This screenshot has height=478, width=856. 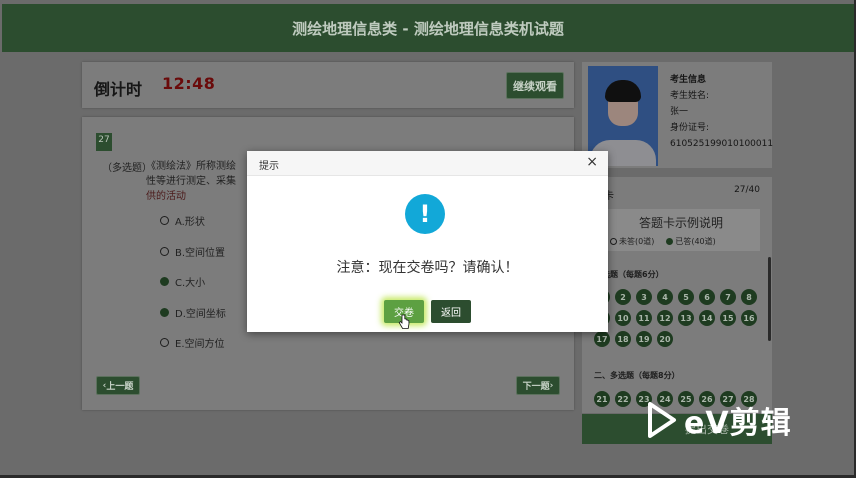 I want to click on answer-card-number: 19, so click(x=644, y=339).